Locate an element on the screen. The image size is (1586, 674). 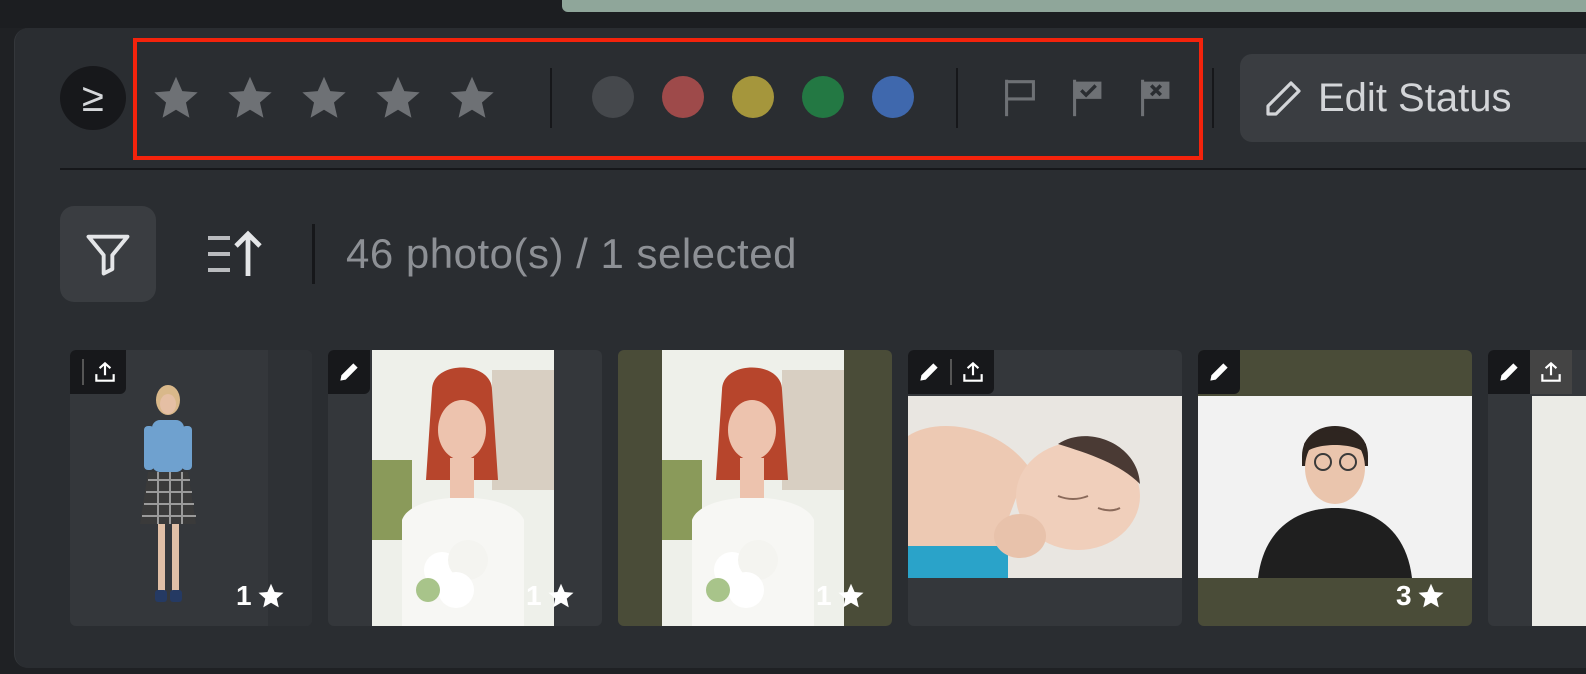
color-label-group is located at coordinates (753, 97).